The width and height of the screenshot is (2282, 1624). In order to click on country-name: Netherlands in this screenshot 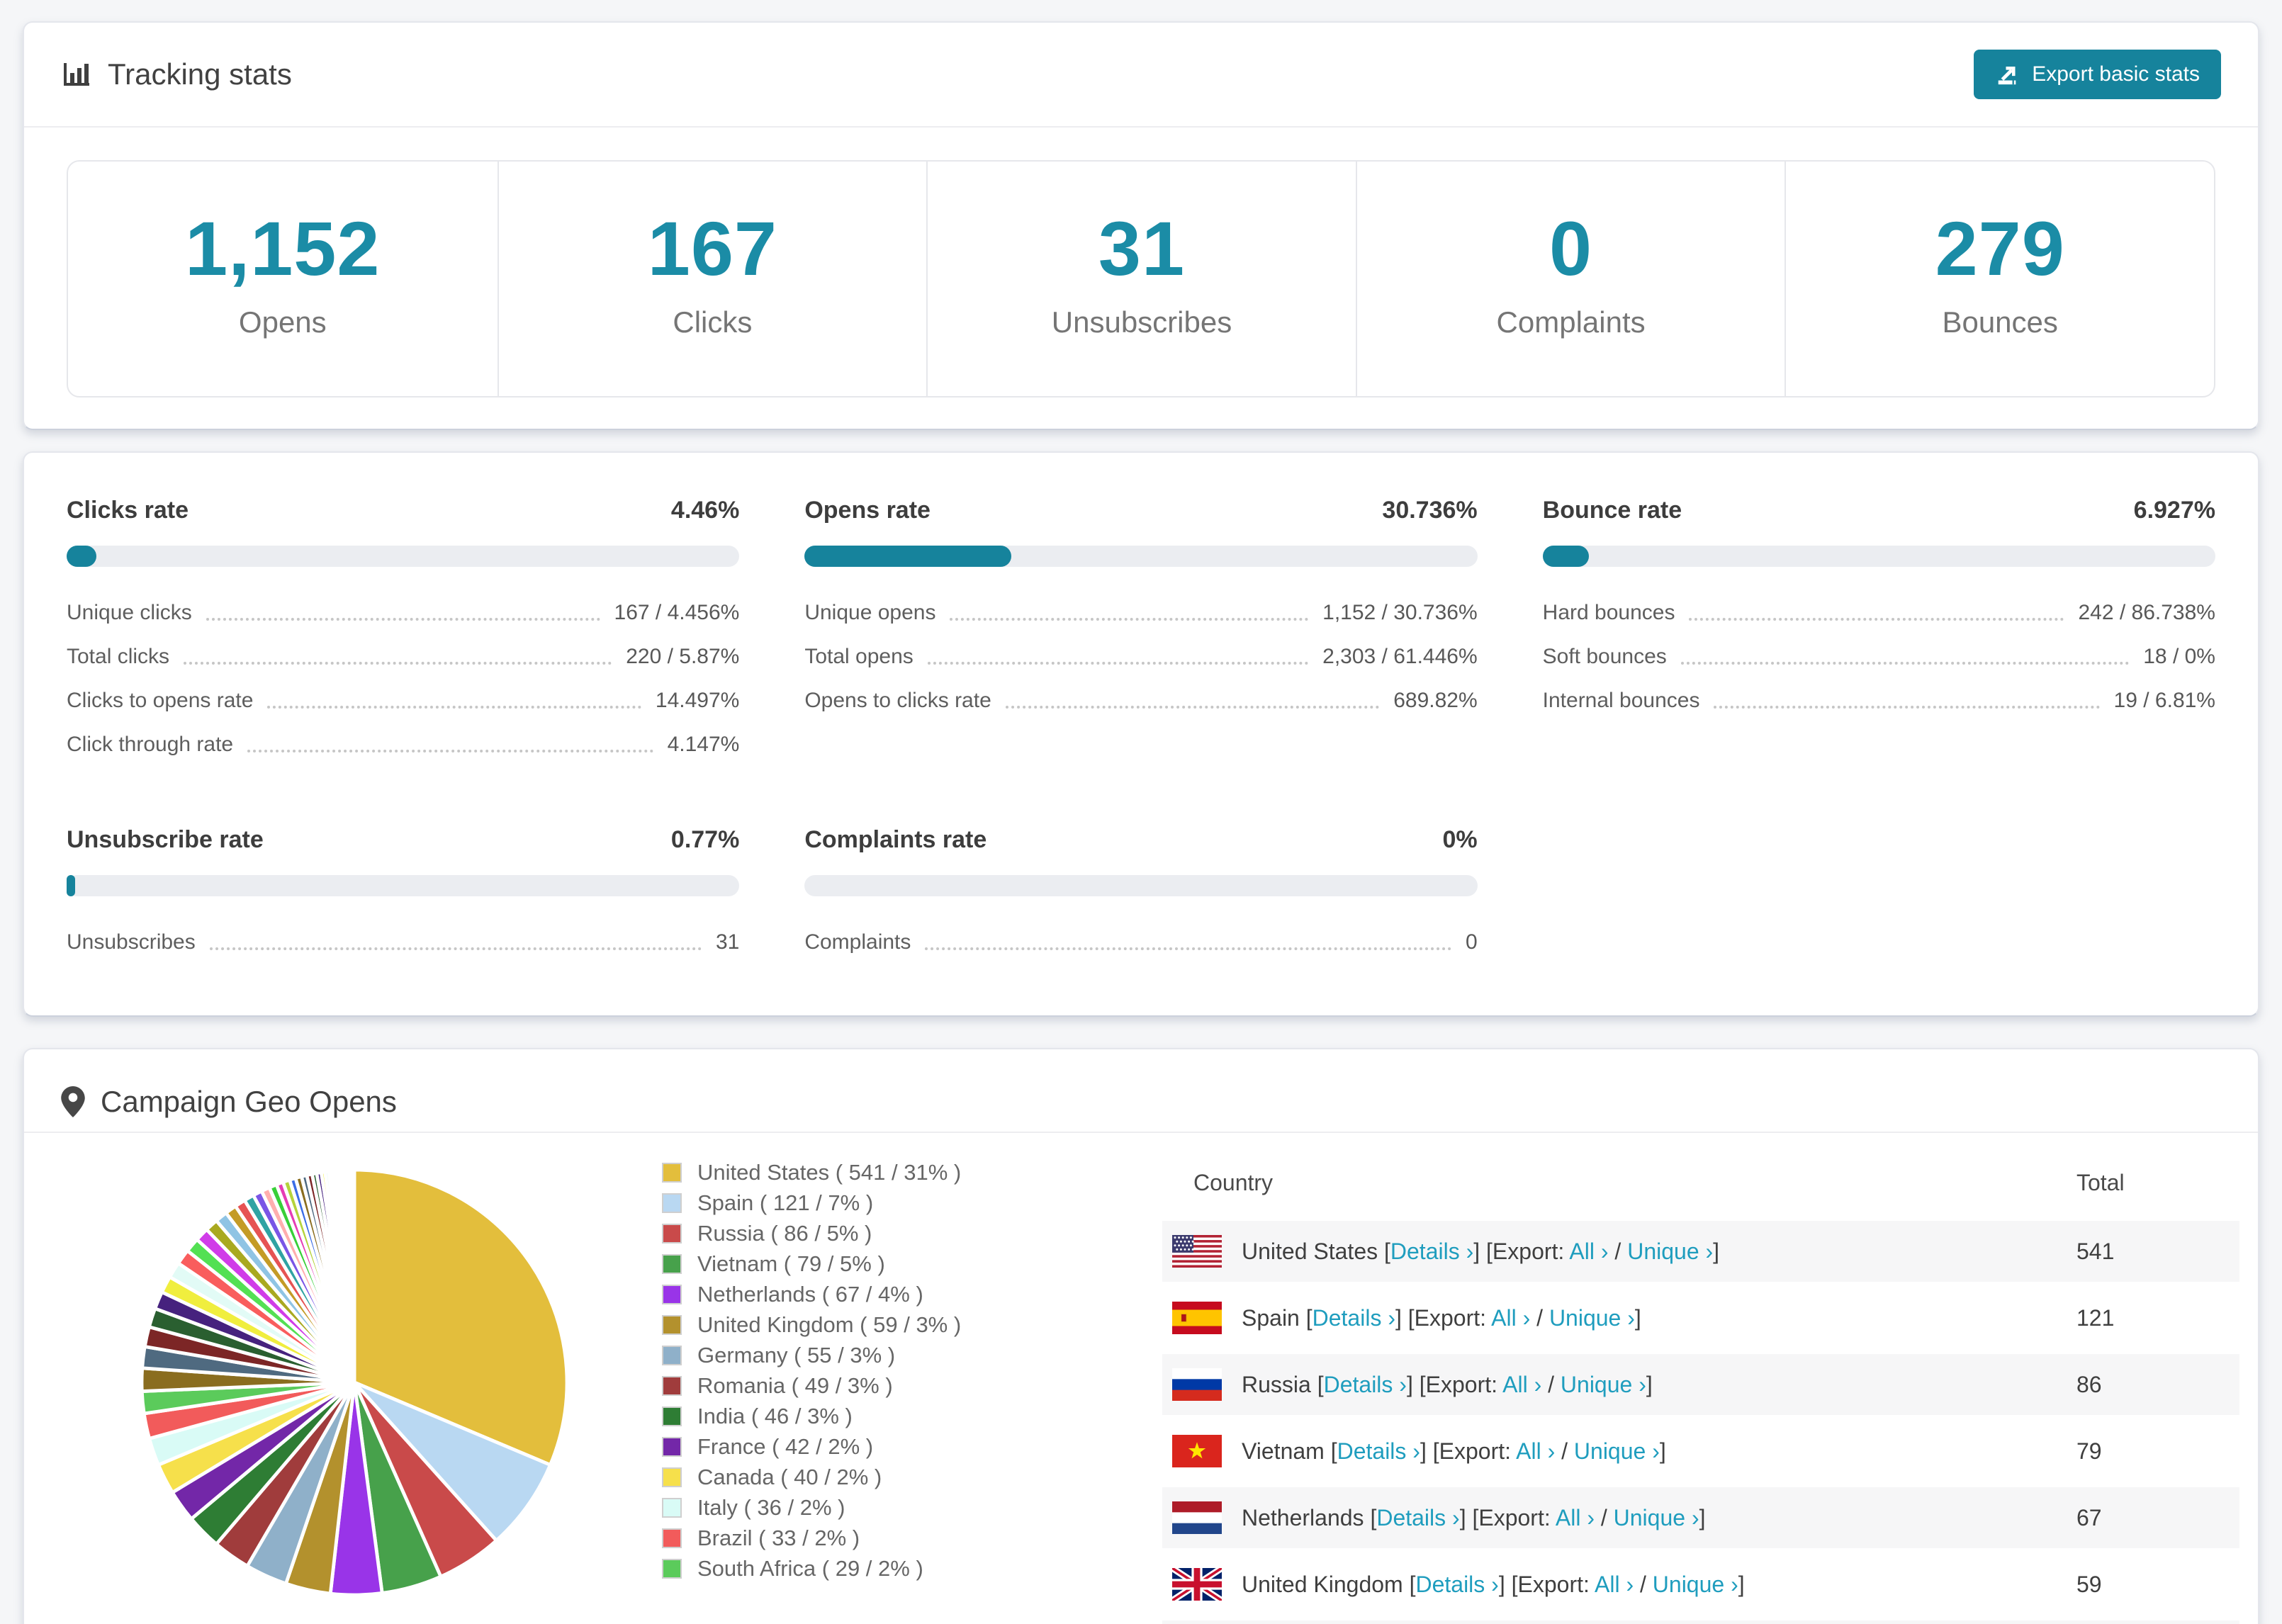, I will do `click(1306, 1517)`.